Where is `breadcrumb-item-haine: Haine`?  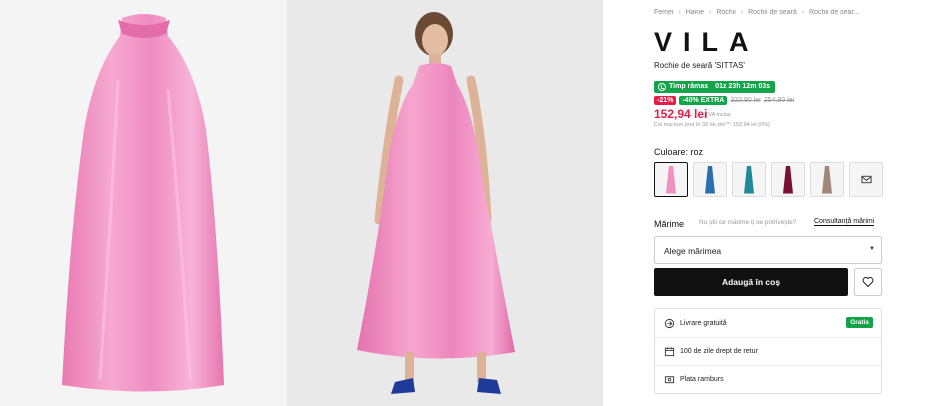
breadcrumb-item-haine: Haine is located at coordinates (695, 12).